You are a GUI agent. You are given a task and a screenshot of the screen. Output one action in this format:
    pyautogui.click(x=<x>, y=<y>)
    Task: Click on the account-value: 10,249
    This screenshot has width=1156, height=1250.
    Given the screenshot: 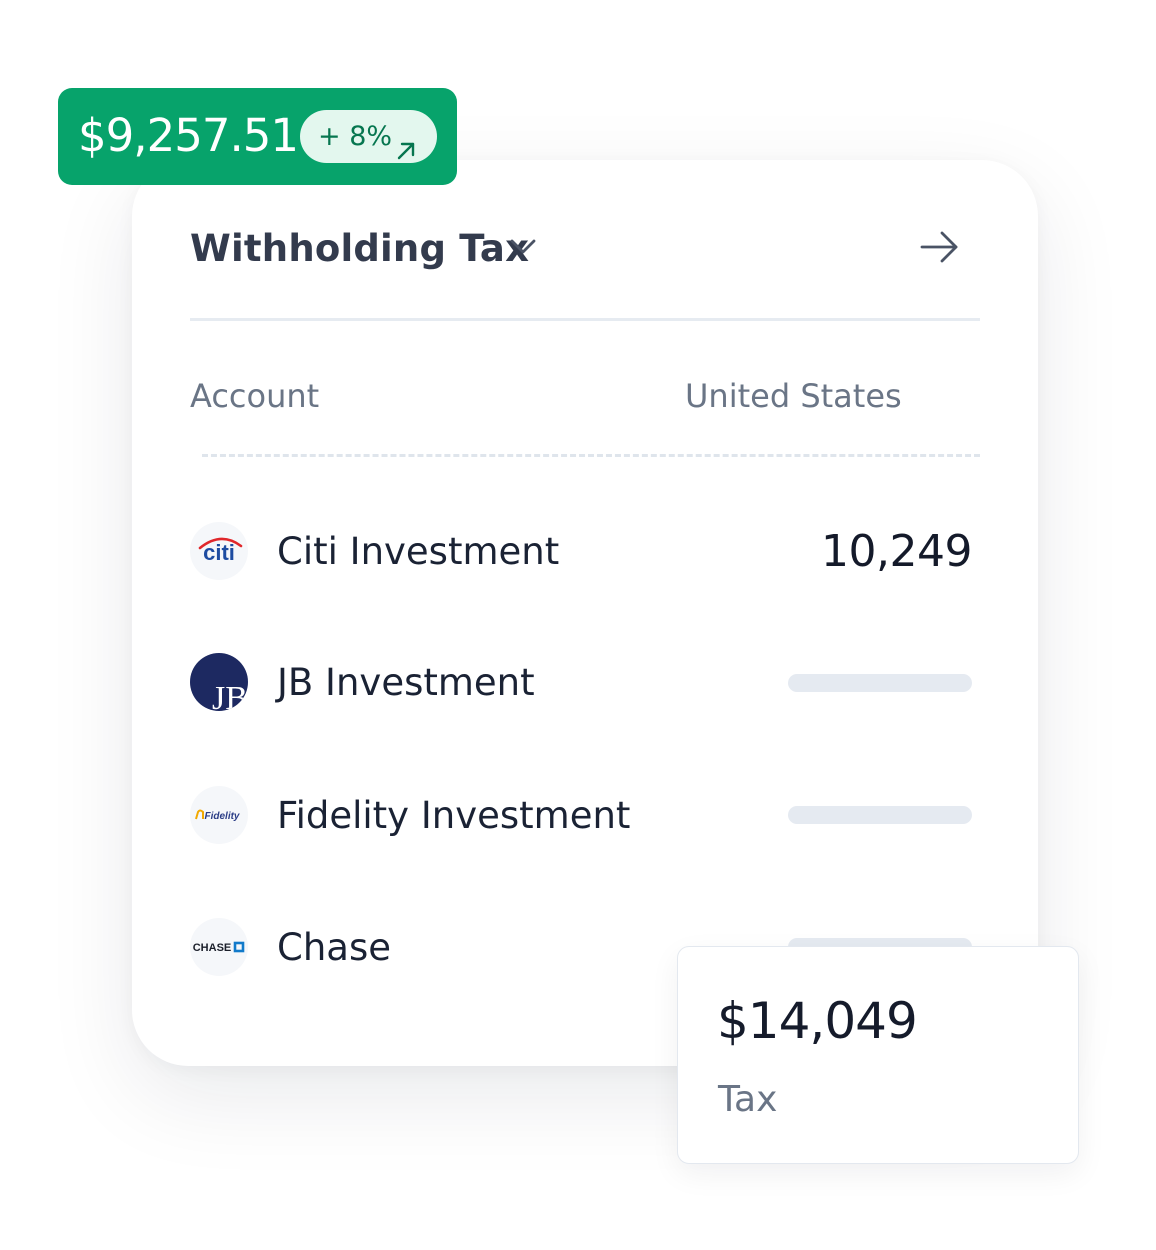 What is the action you would take?
    pyautogui.click(x=896, y=551)
    